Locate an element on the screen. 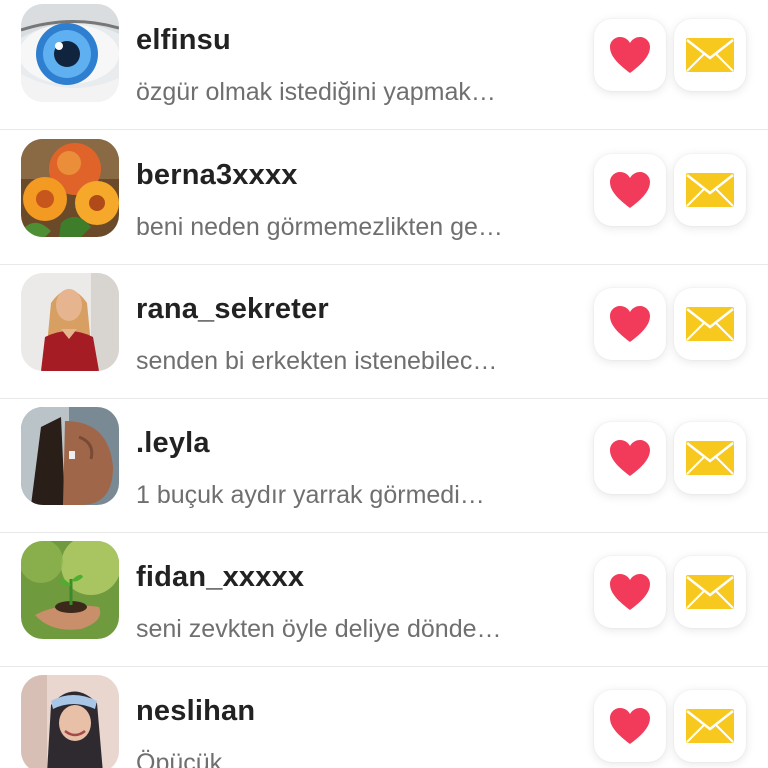  peaches-photo is located at coordinates (70, 188).